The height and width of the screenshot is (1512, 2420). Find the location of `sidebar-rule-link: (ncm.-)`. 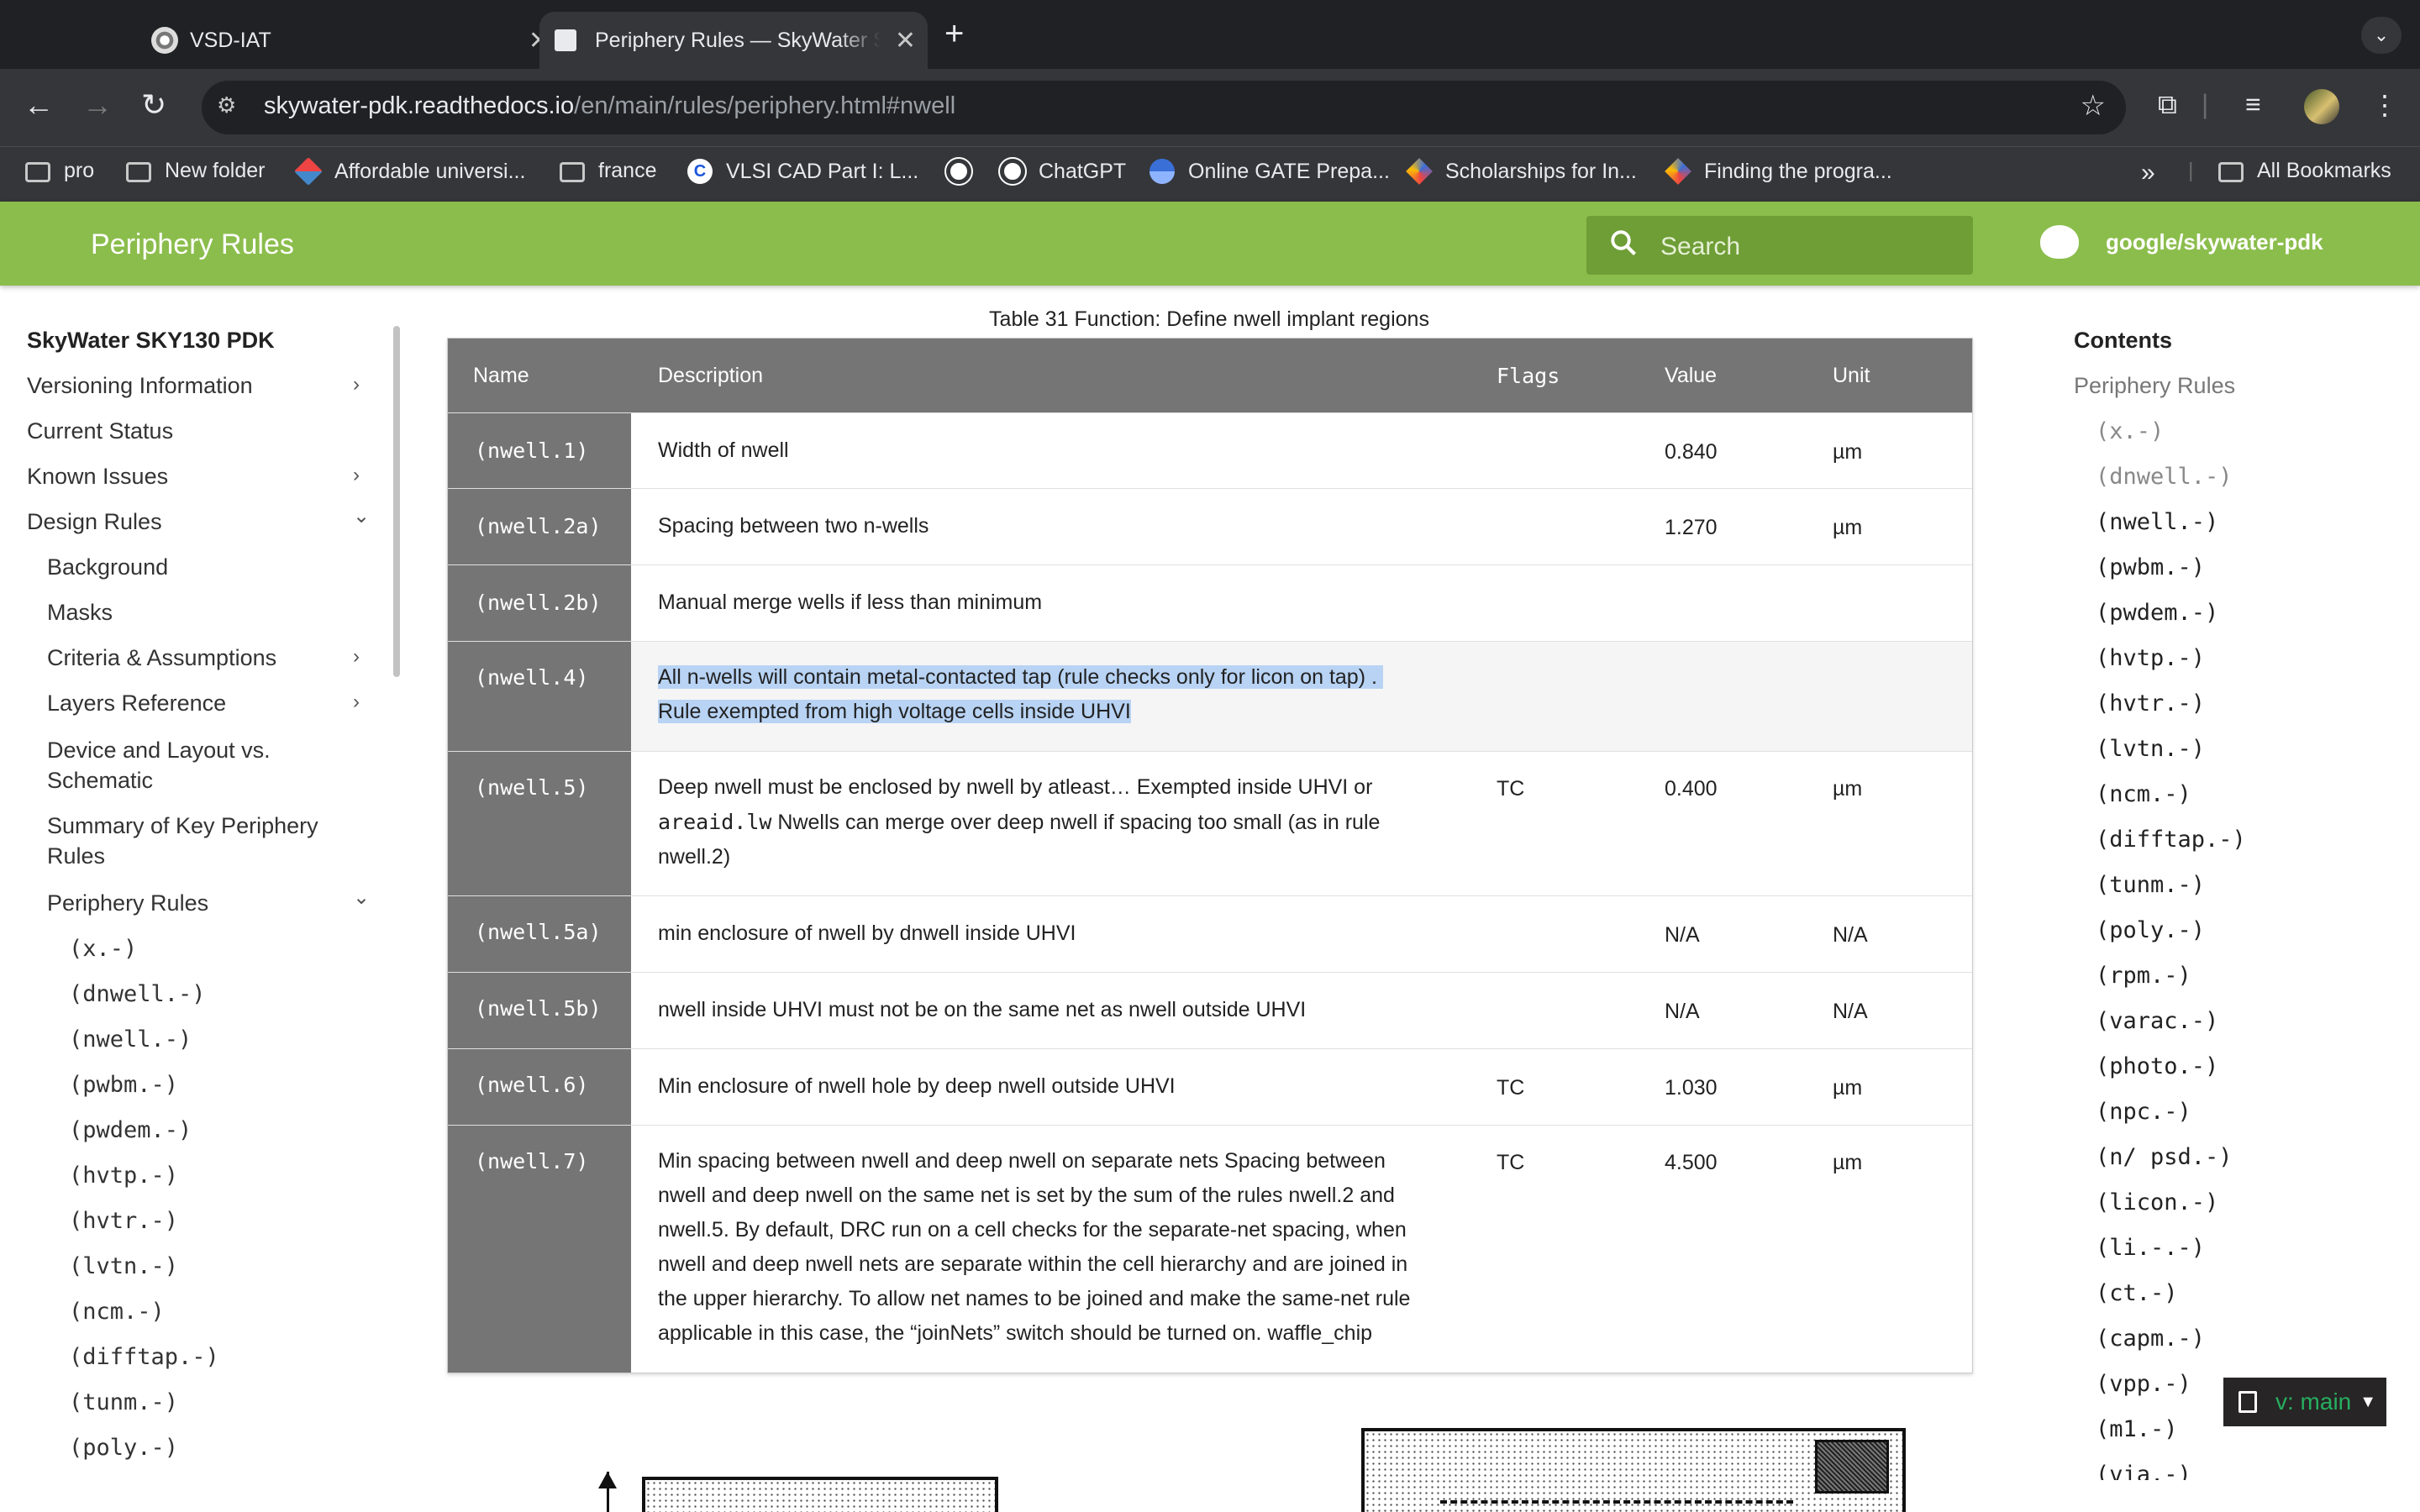

sidebar-rule-link: (ncm.-) is located at coordinates (117, 1312).